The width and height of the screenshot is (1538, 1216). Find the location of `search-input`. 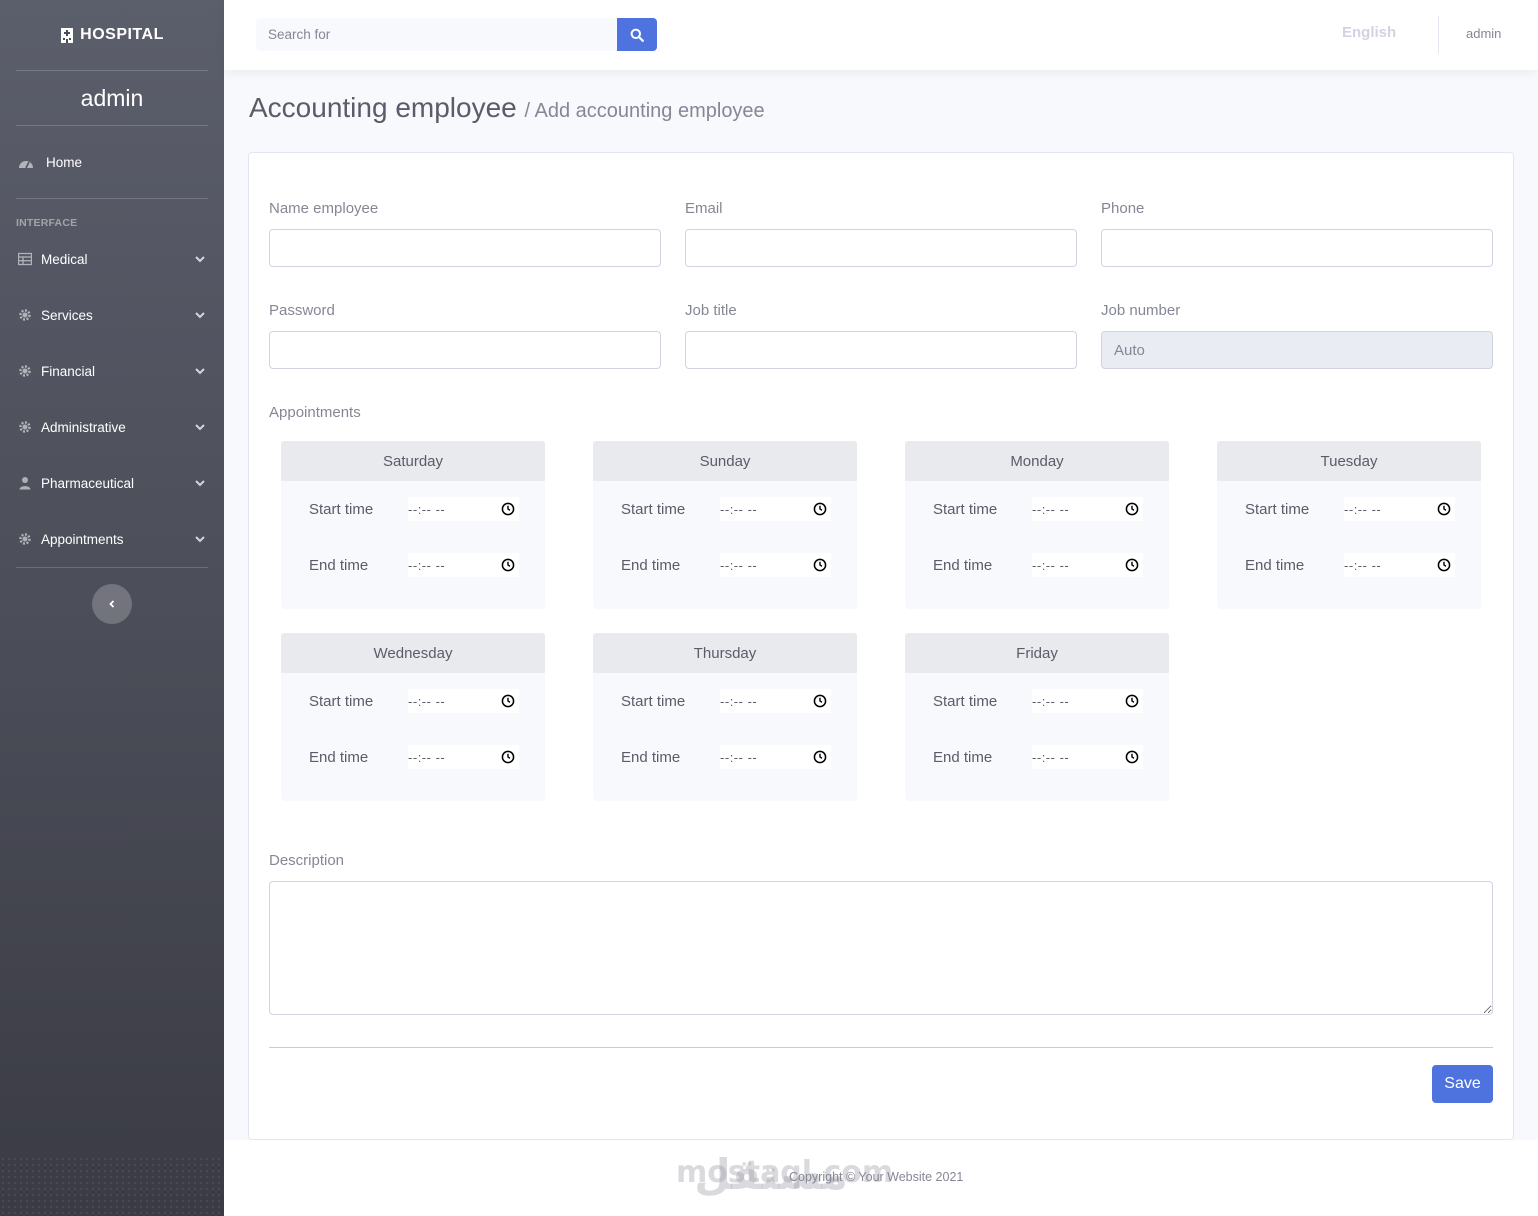

search-input is located at coordinates (436, 34).